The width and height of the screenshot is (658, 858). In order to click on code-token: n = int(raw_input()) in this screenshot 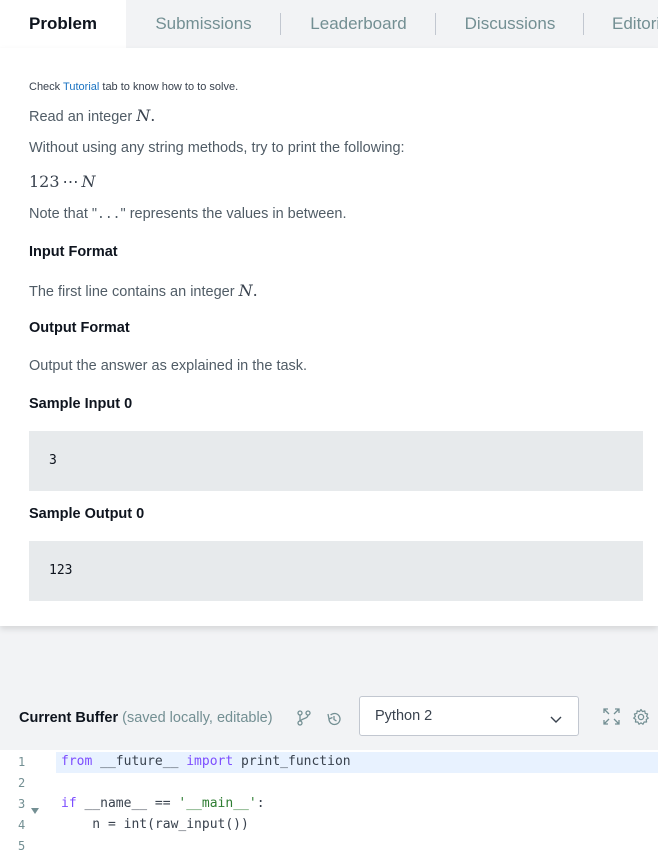, I will do `click(155, 824)`.